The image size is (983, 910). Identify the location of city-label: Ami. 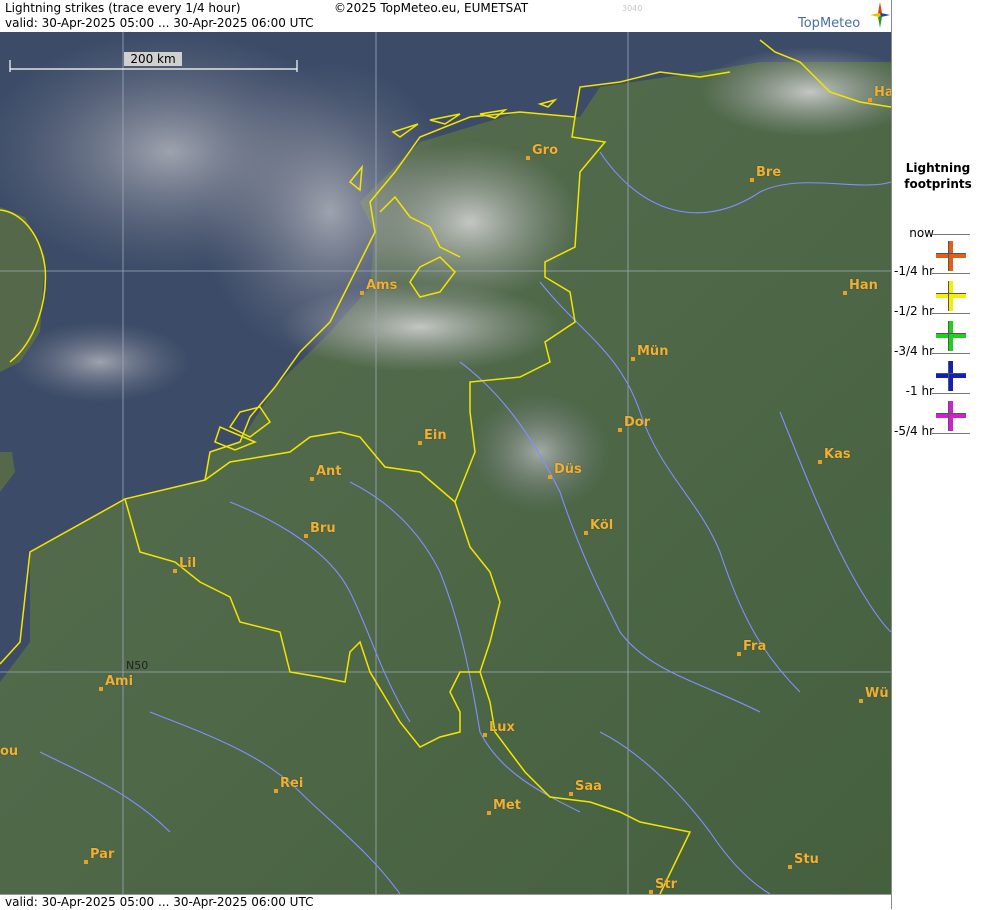
(119, 681).